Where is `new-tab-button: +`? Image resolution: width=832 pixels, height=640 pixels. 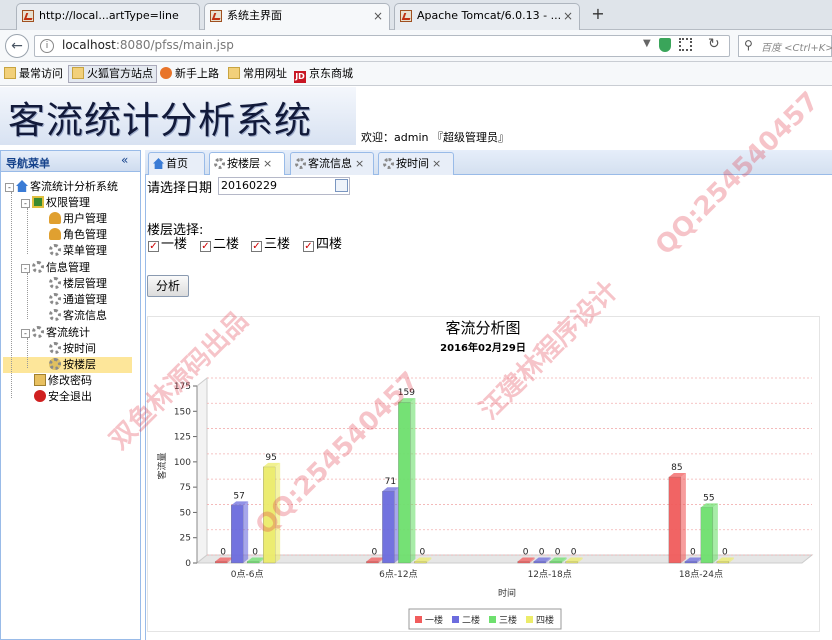
new-tab-button: + is located at coordinates (598, 15).